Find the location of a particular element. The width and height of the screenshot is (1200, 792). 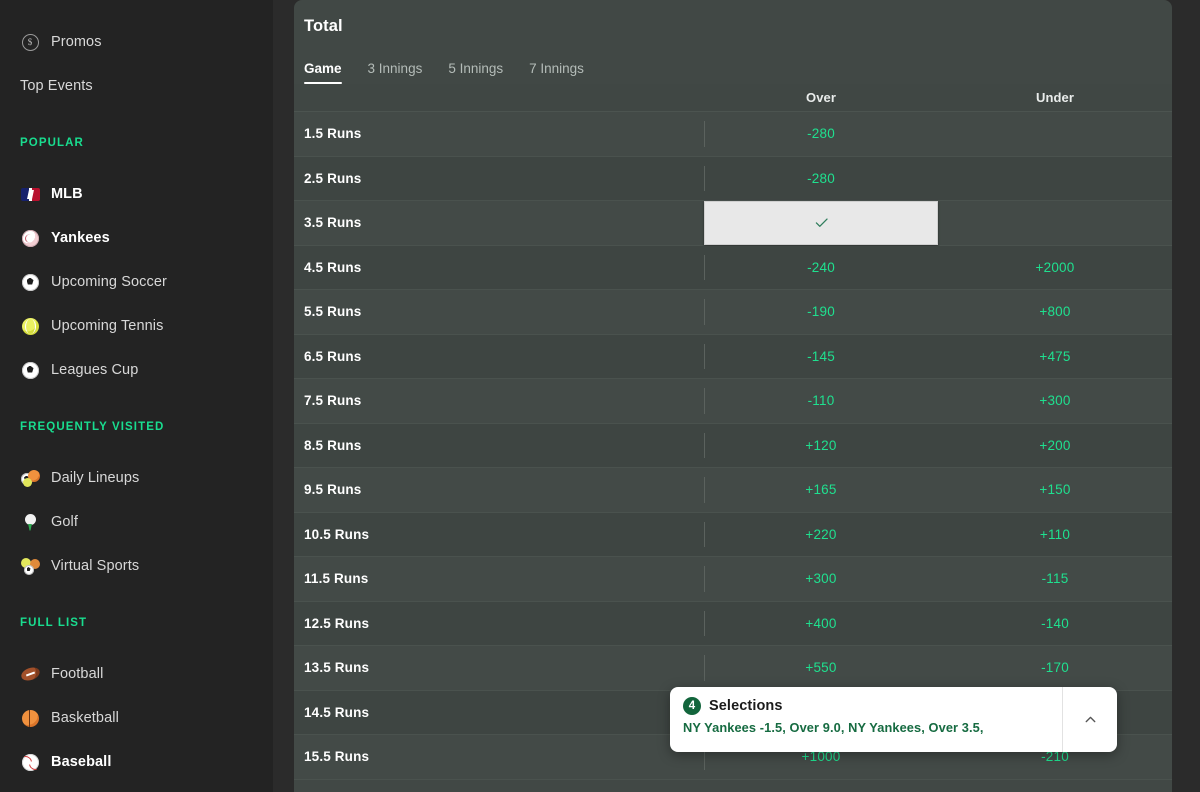

table-row: 9.5 Runs +165 +150 is located at coordinates (733, 490).